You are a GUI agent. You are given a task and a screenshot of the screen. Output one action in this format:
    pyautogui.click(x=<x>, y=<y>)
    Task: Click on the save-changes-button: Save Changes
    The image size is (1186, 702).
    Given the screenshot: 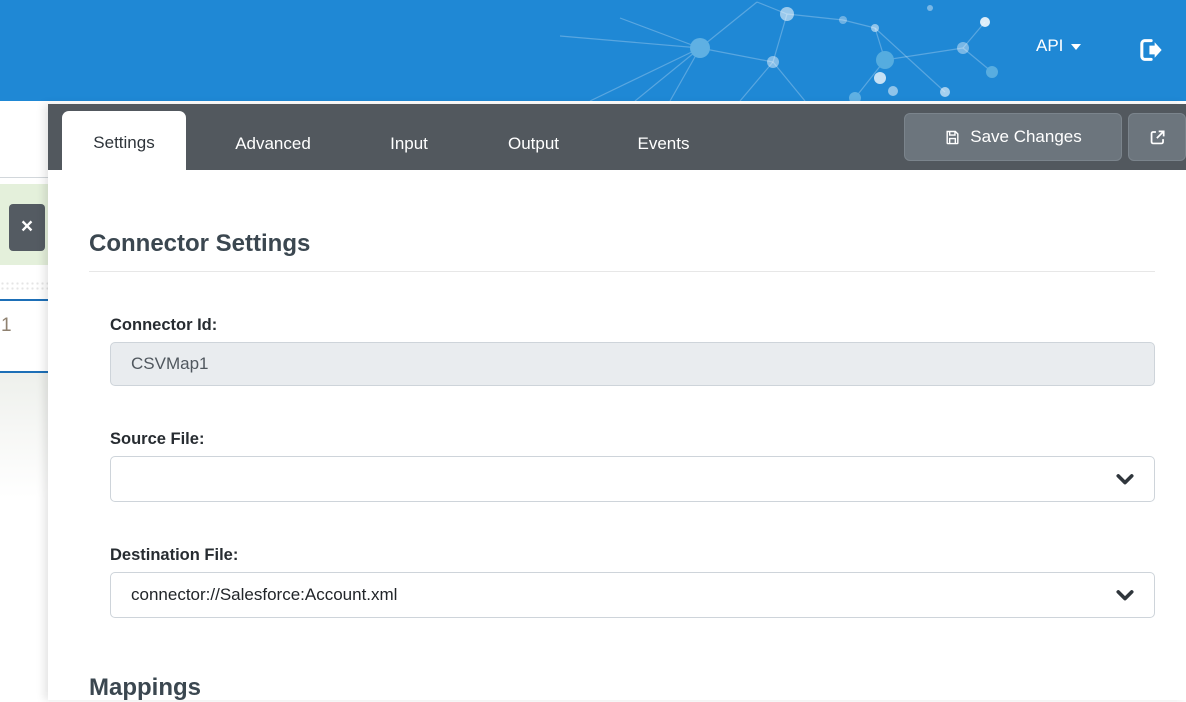 What is the action you would take?
    pyautogui.click(x=1013, y=137)
    